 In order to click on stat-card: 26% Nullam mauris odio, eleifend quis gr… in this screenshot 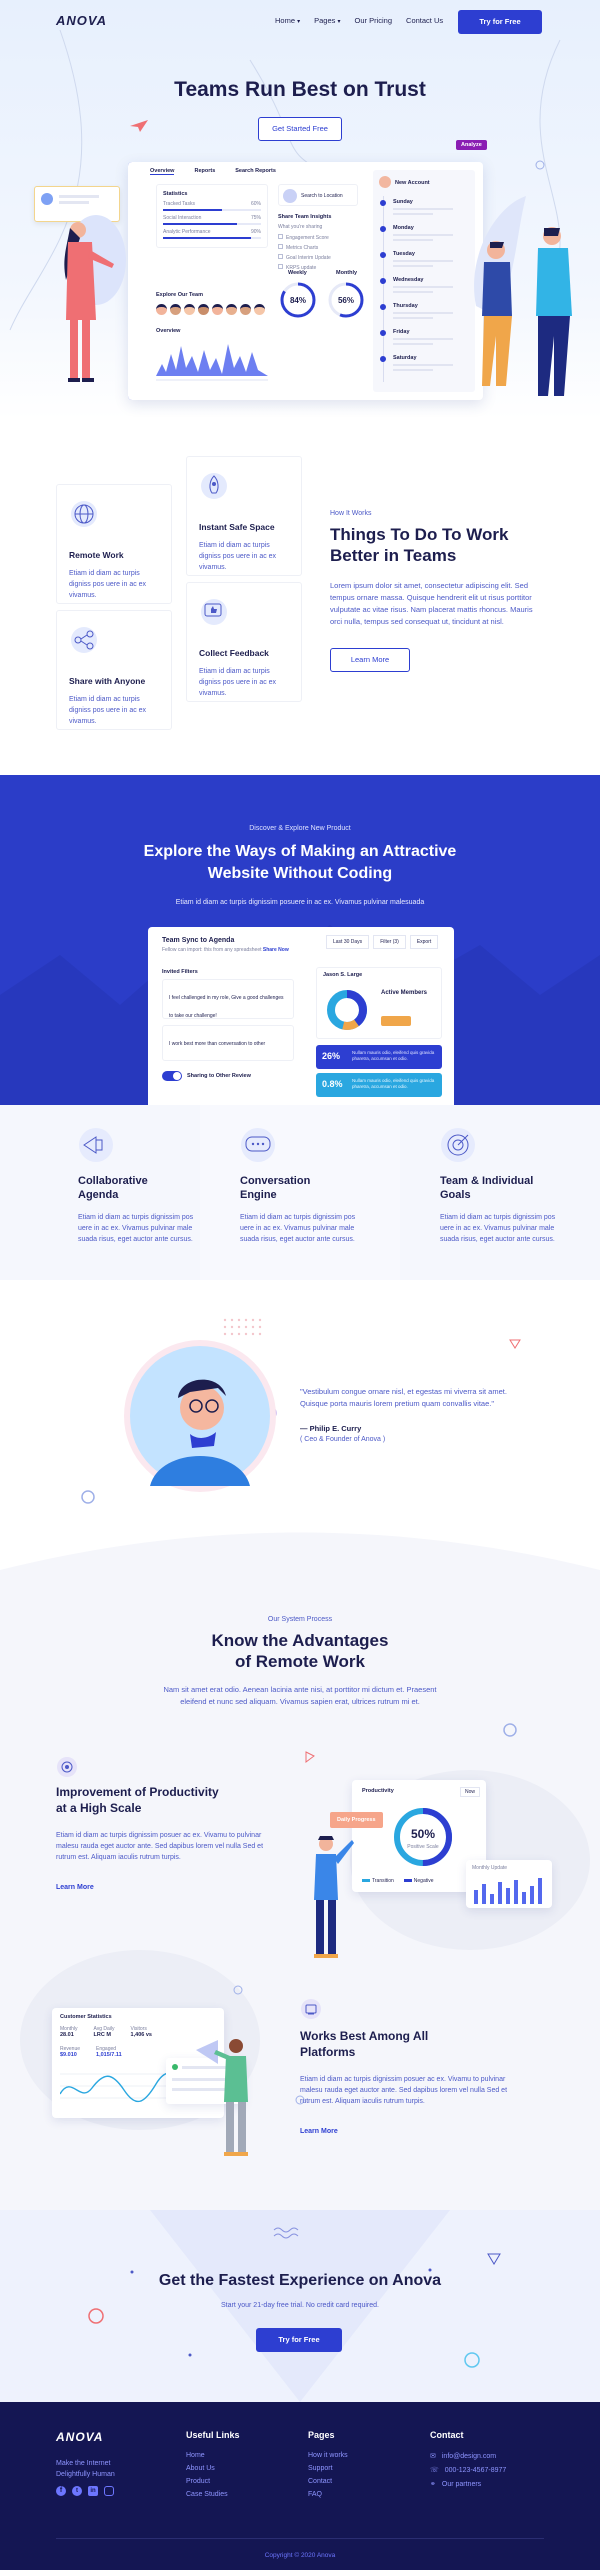, I will do `click(379, 1057)`.